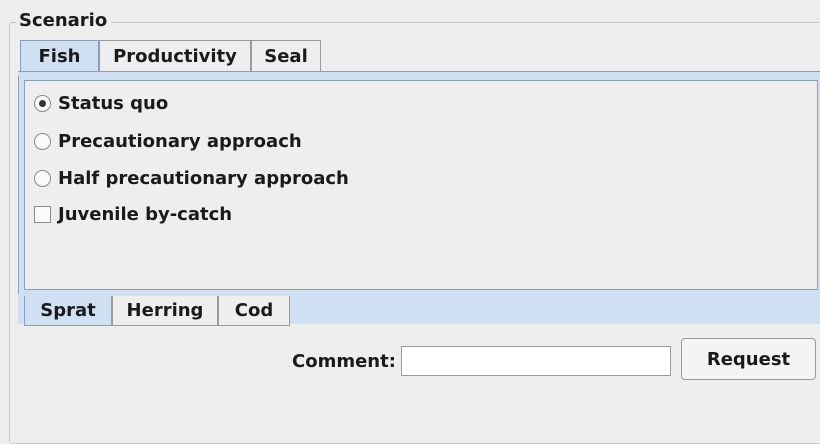 This screenshot has height=444, width=820. I want to click on checkbox-unchecked-icon, so click(42, 214).